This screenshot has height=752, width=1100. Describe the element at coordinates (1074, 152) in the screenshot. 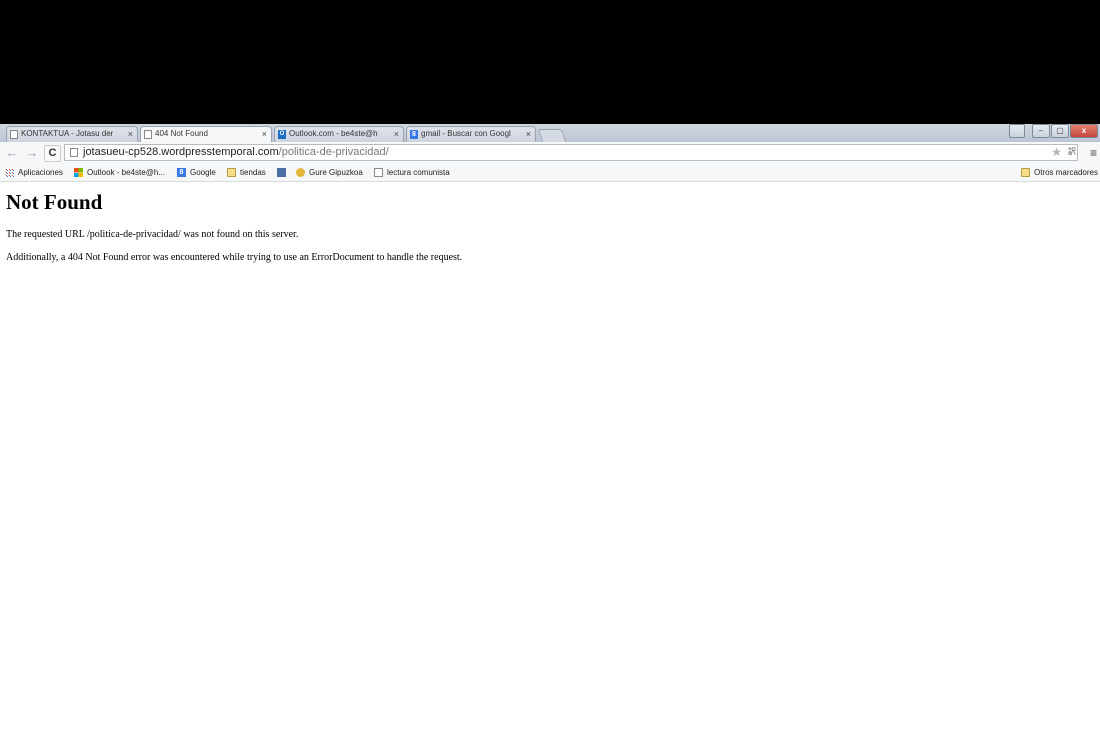

I see `translate-icon: 訳` at that location.